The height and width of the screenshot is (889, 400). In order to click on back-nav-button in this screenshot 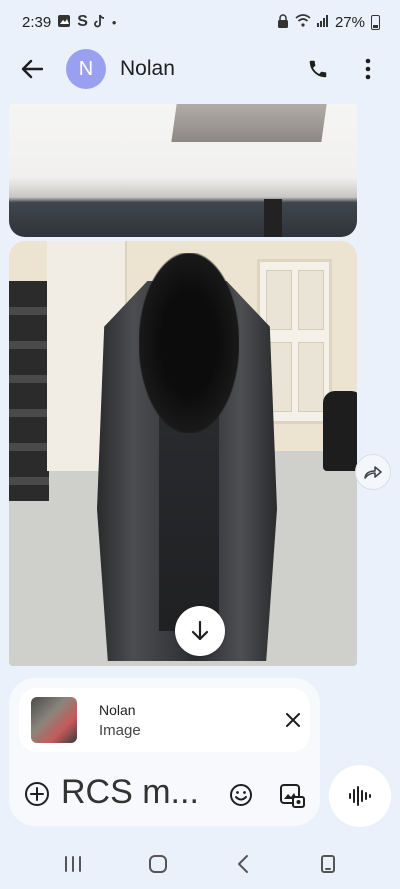, I will do `click(243, 864)`.